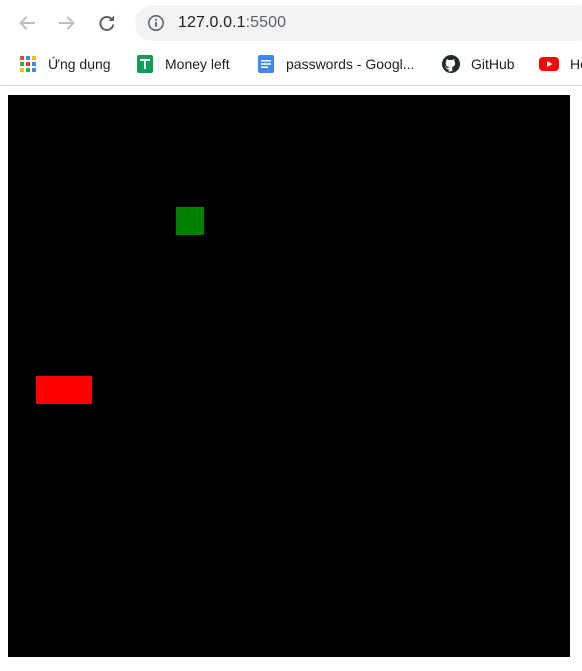 This screenshot has width=582, height=671. I want to click on apps-grid-icon, so click(28, 64).